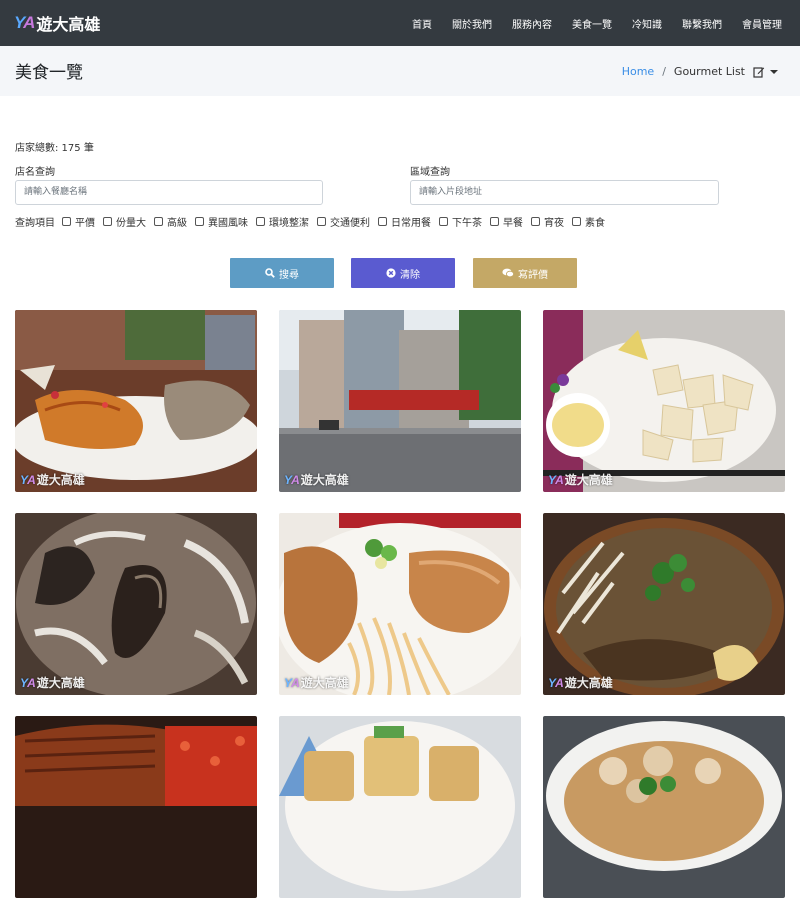 This screenshot has width=800, height=898. What do you see at coordinates (177, 223) in the screenshot?
I see `filter-option-label: 高級` at bounding box center [177, 223].